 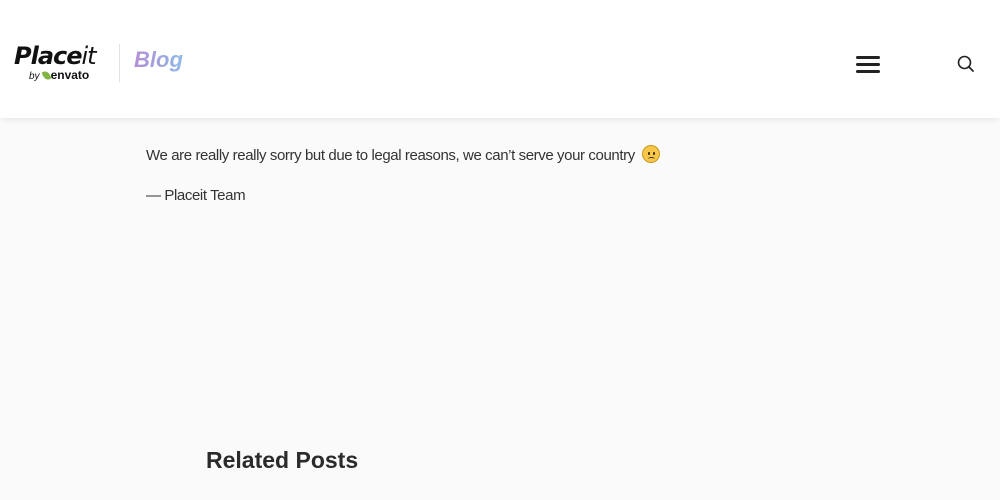 What do you see at coordinates (868, 57) in the screenshot?
I see `menu-bar-top` at bounding box center [868, 57].